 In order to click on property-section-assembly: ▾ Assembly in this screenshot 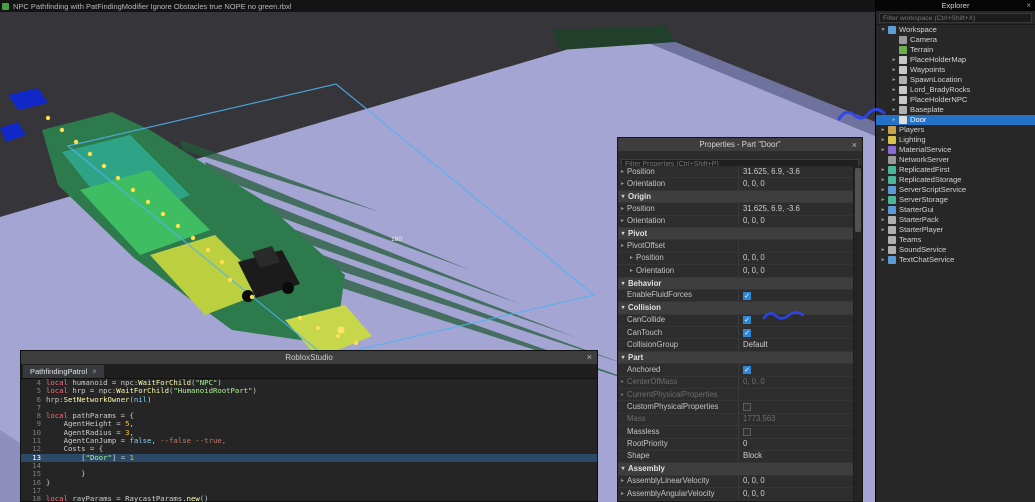, I will do `click(736, 469)`.